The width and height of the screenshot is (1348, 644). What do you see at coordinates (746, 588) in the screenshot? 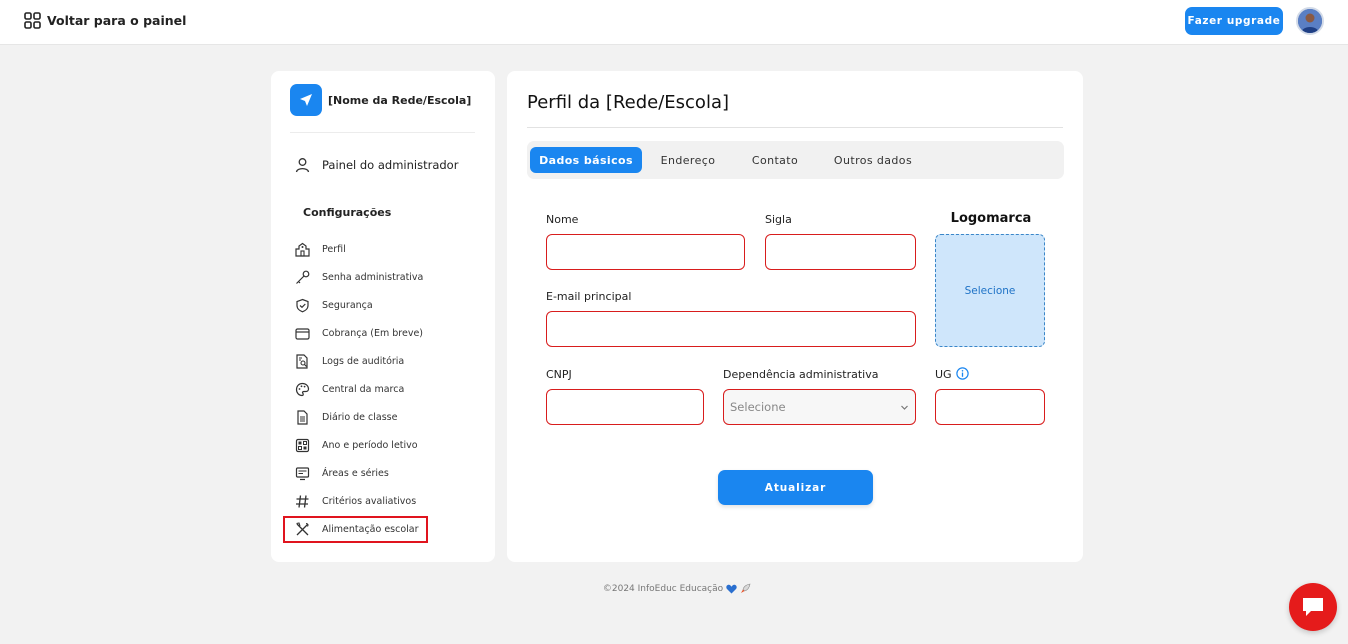
I see `rocket-icon` at bounding box center [746, 588].